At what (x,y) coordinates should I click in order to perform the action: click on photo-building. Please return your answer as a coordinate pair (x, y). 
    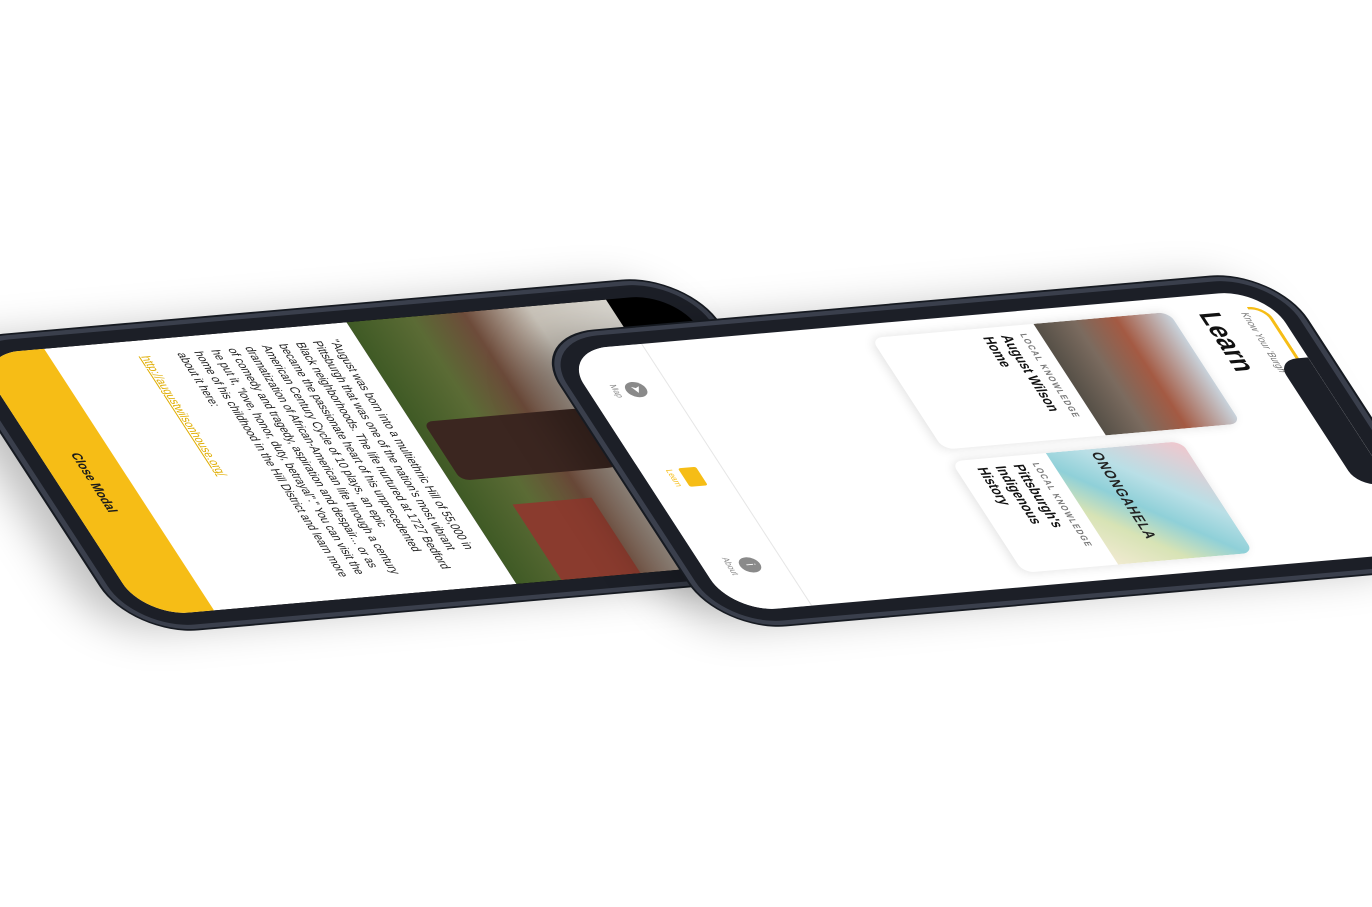
    Looking at the image, I should click on (576, 539).